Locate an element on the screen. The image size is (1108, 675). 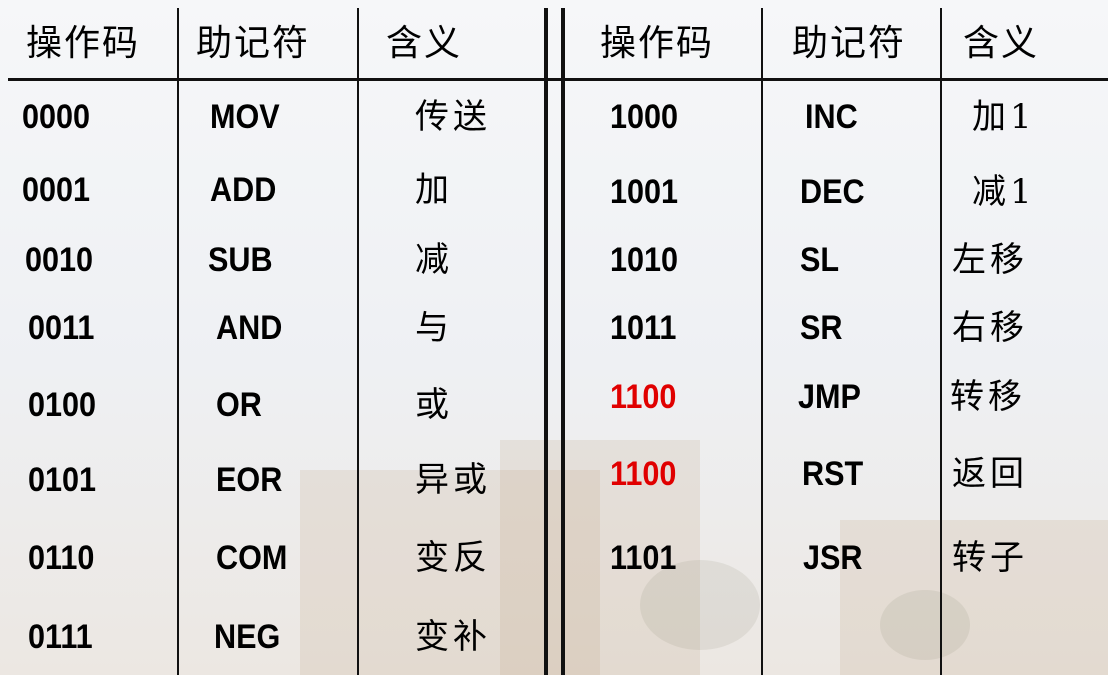
opcode-cell: 1101 is located at coordinates (643, 558).